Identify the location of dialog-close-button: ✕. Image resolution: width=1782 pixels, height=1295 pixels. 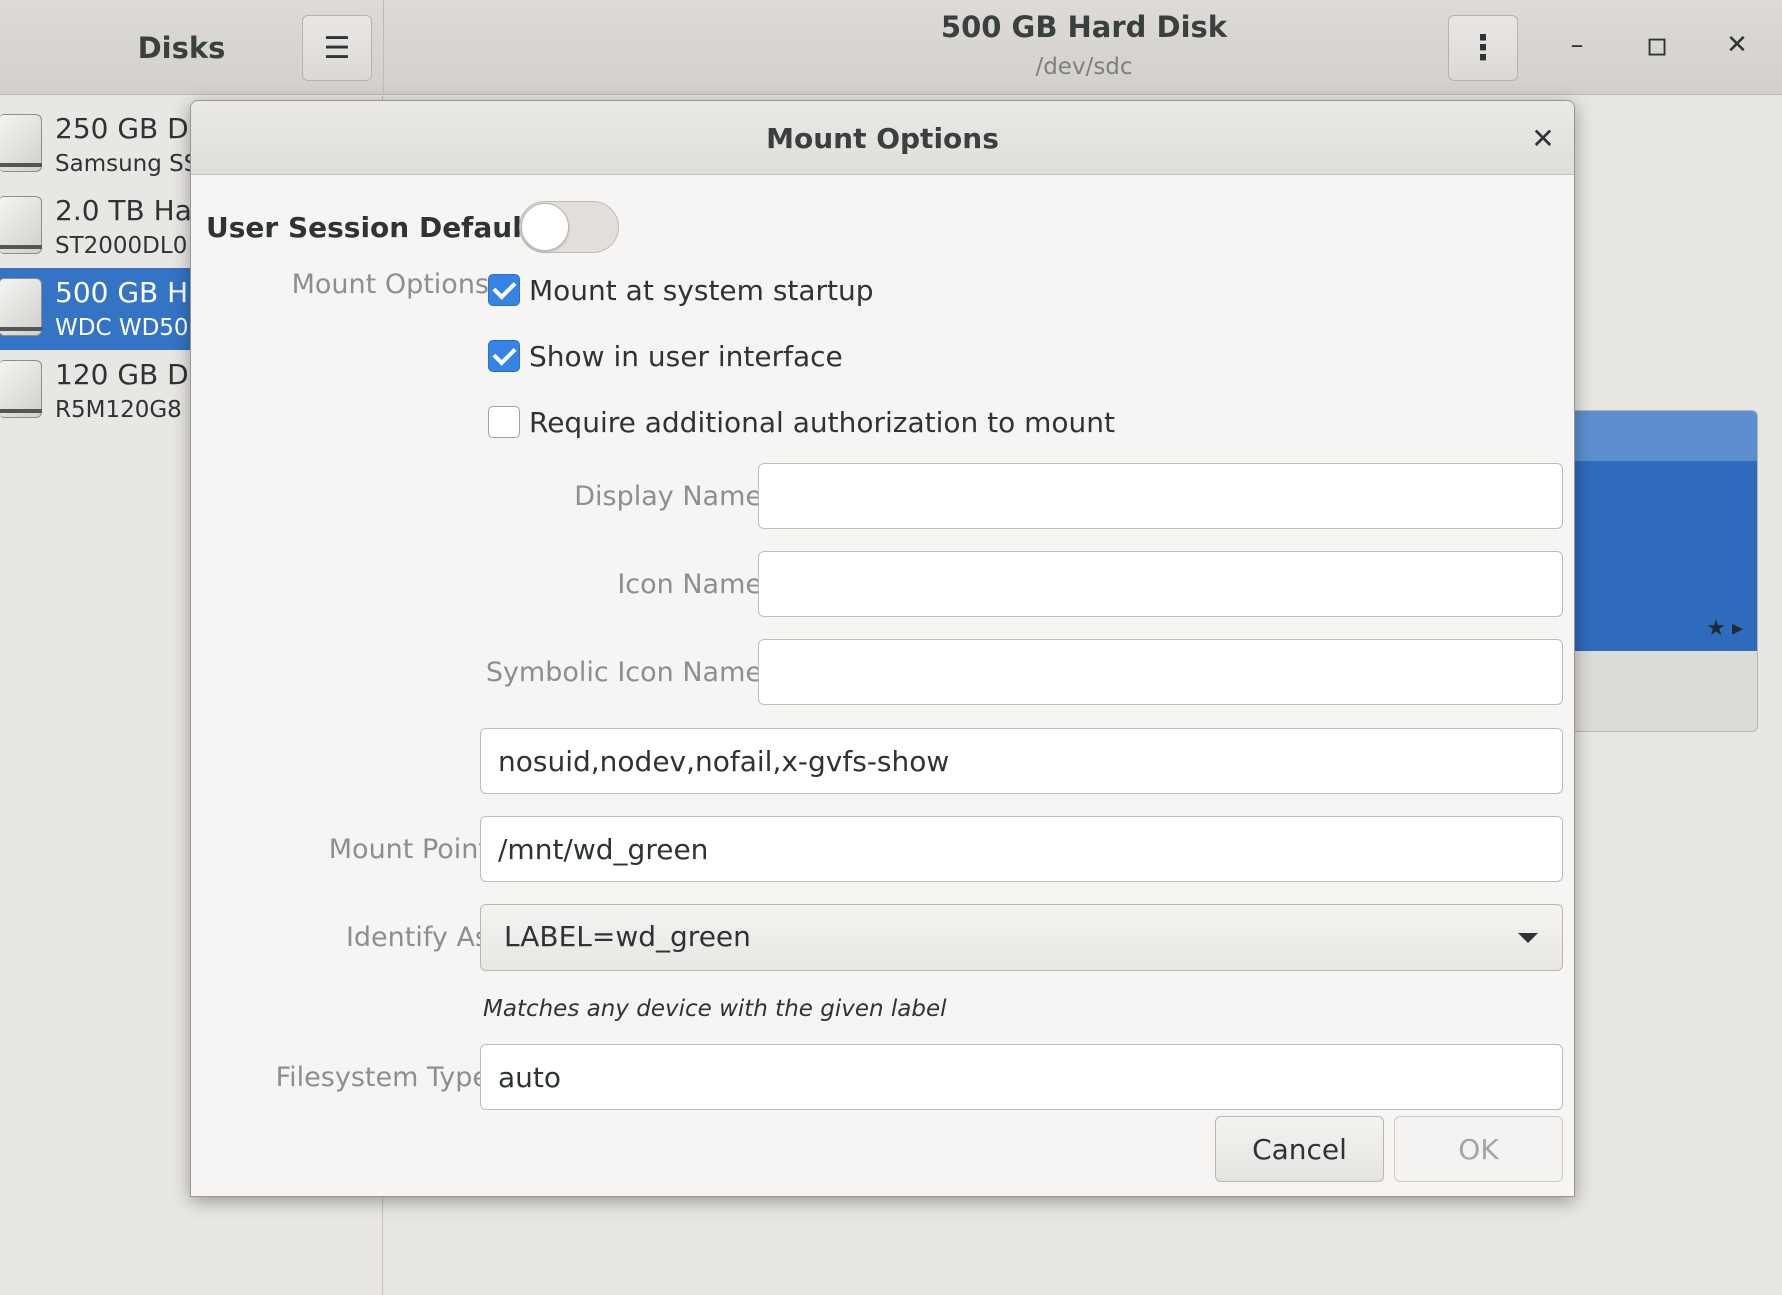
(1543, 138).